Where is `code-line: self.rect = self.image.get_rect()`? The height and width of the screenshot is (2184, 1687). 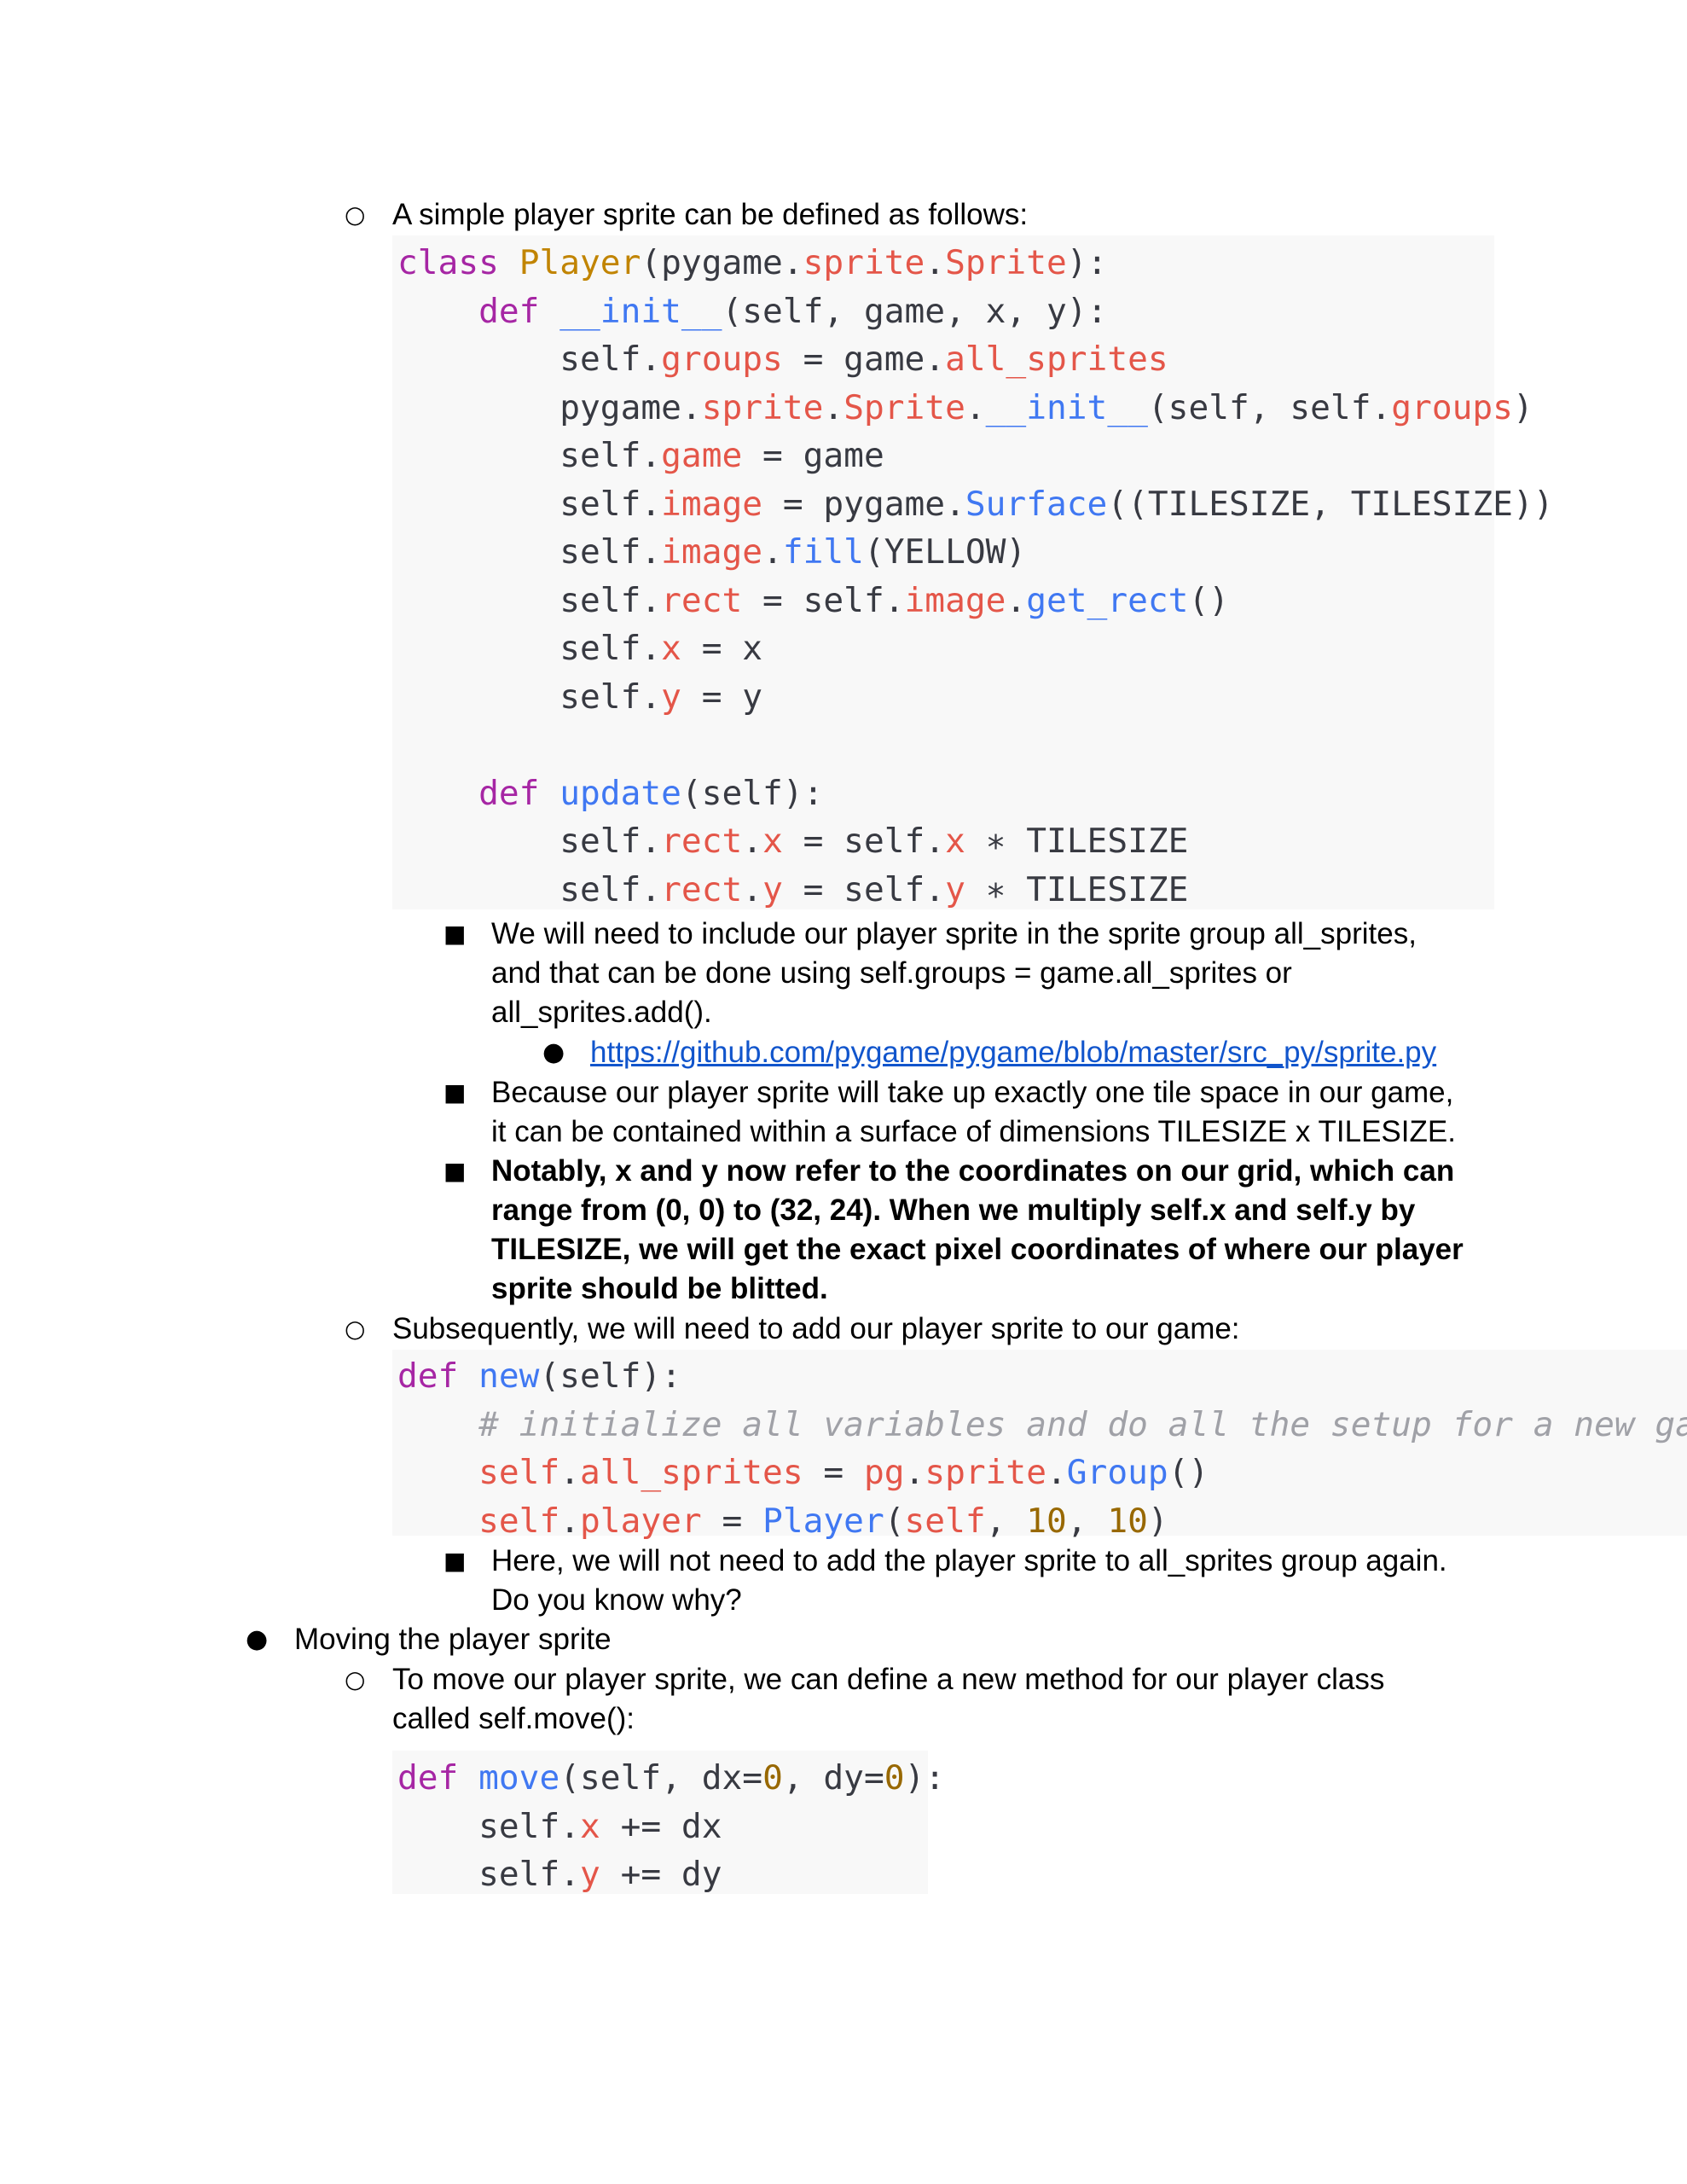
code-line: self.rect = self.image.get_rect() is located at coordinates (975, 601).